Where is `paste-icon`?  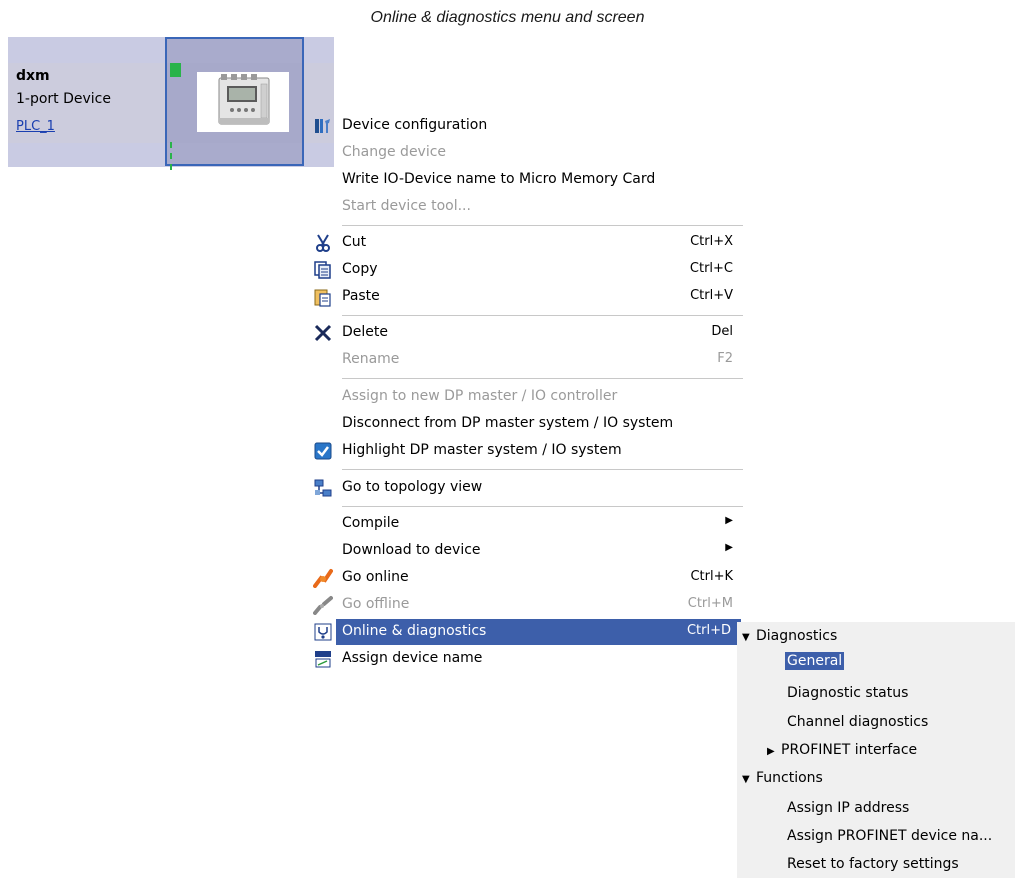 paste-icon is located at coordinates (323, 297).